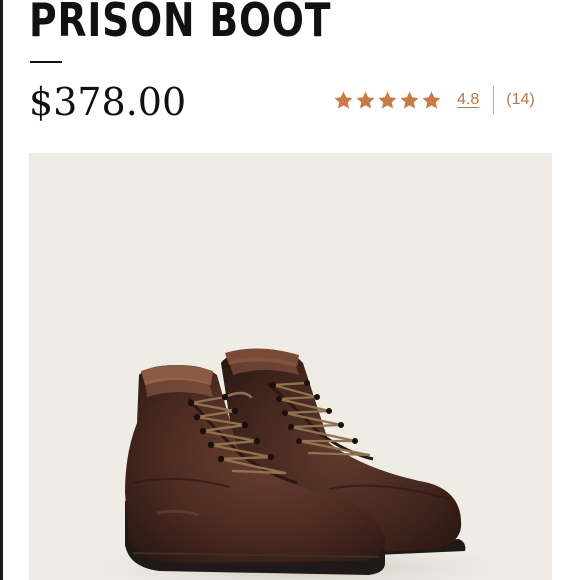 The image size is (580, 580). What do you see at coordinates (180, 23) in the screenshot?
I see `product-title: PRISON BOOT` at bounding box center [180, 23].